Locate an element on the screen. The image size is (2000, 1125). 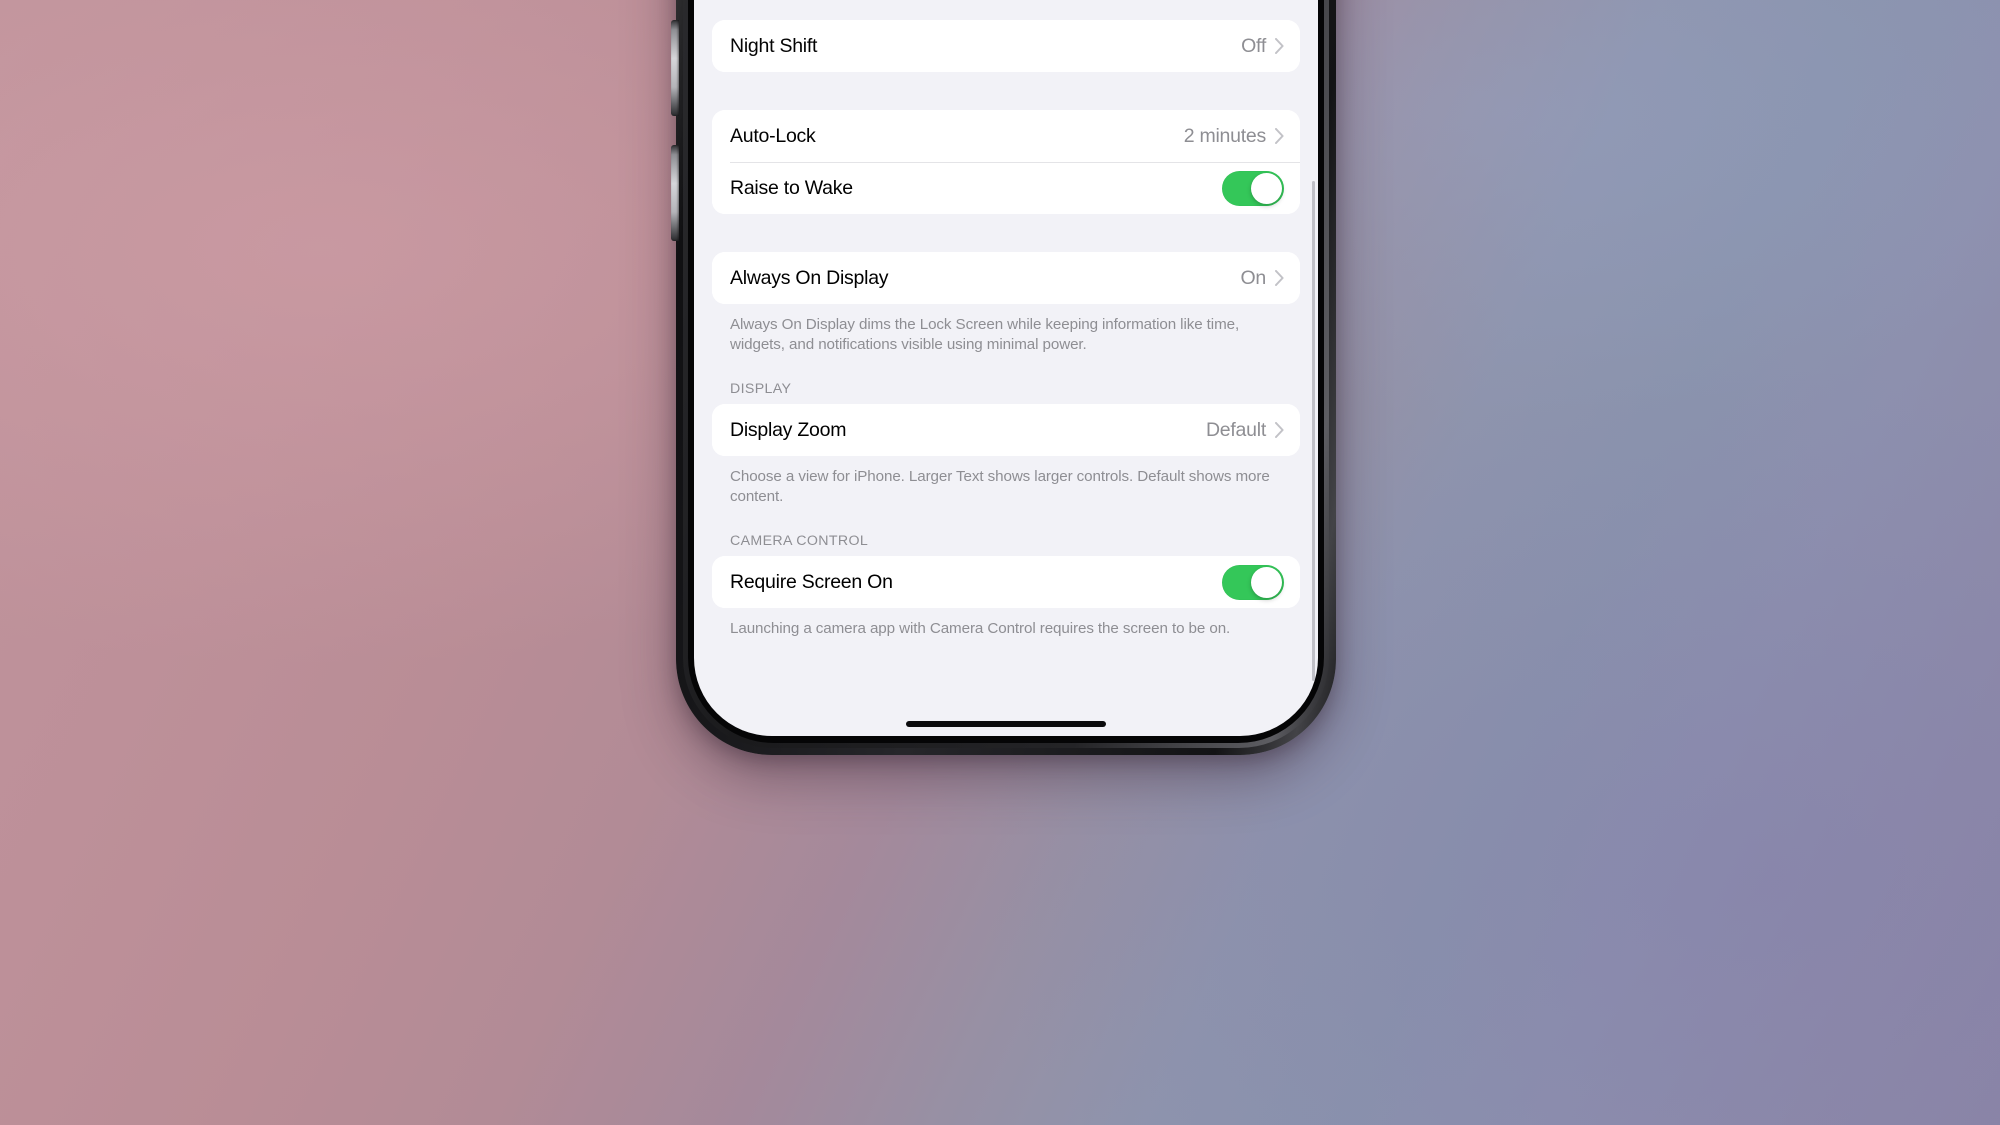
row-value: On is located at coordinates (1253, 277).